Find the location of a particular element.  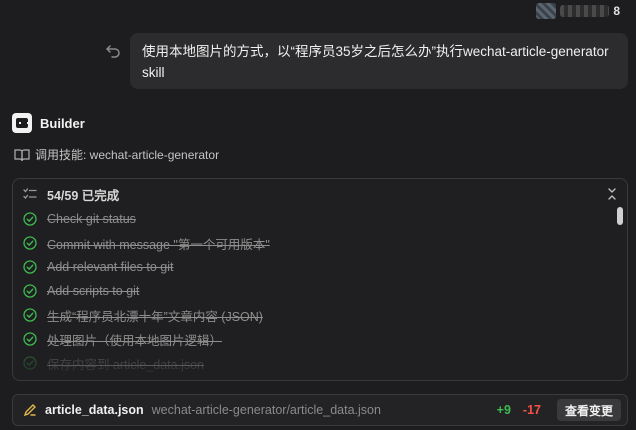

undo-icon is located at coordinates (113, 51).